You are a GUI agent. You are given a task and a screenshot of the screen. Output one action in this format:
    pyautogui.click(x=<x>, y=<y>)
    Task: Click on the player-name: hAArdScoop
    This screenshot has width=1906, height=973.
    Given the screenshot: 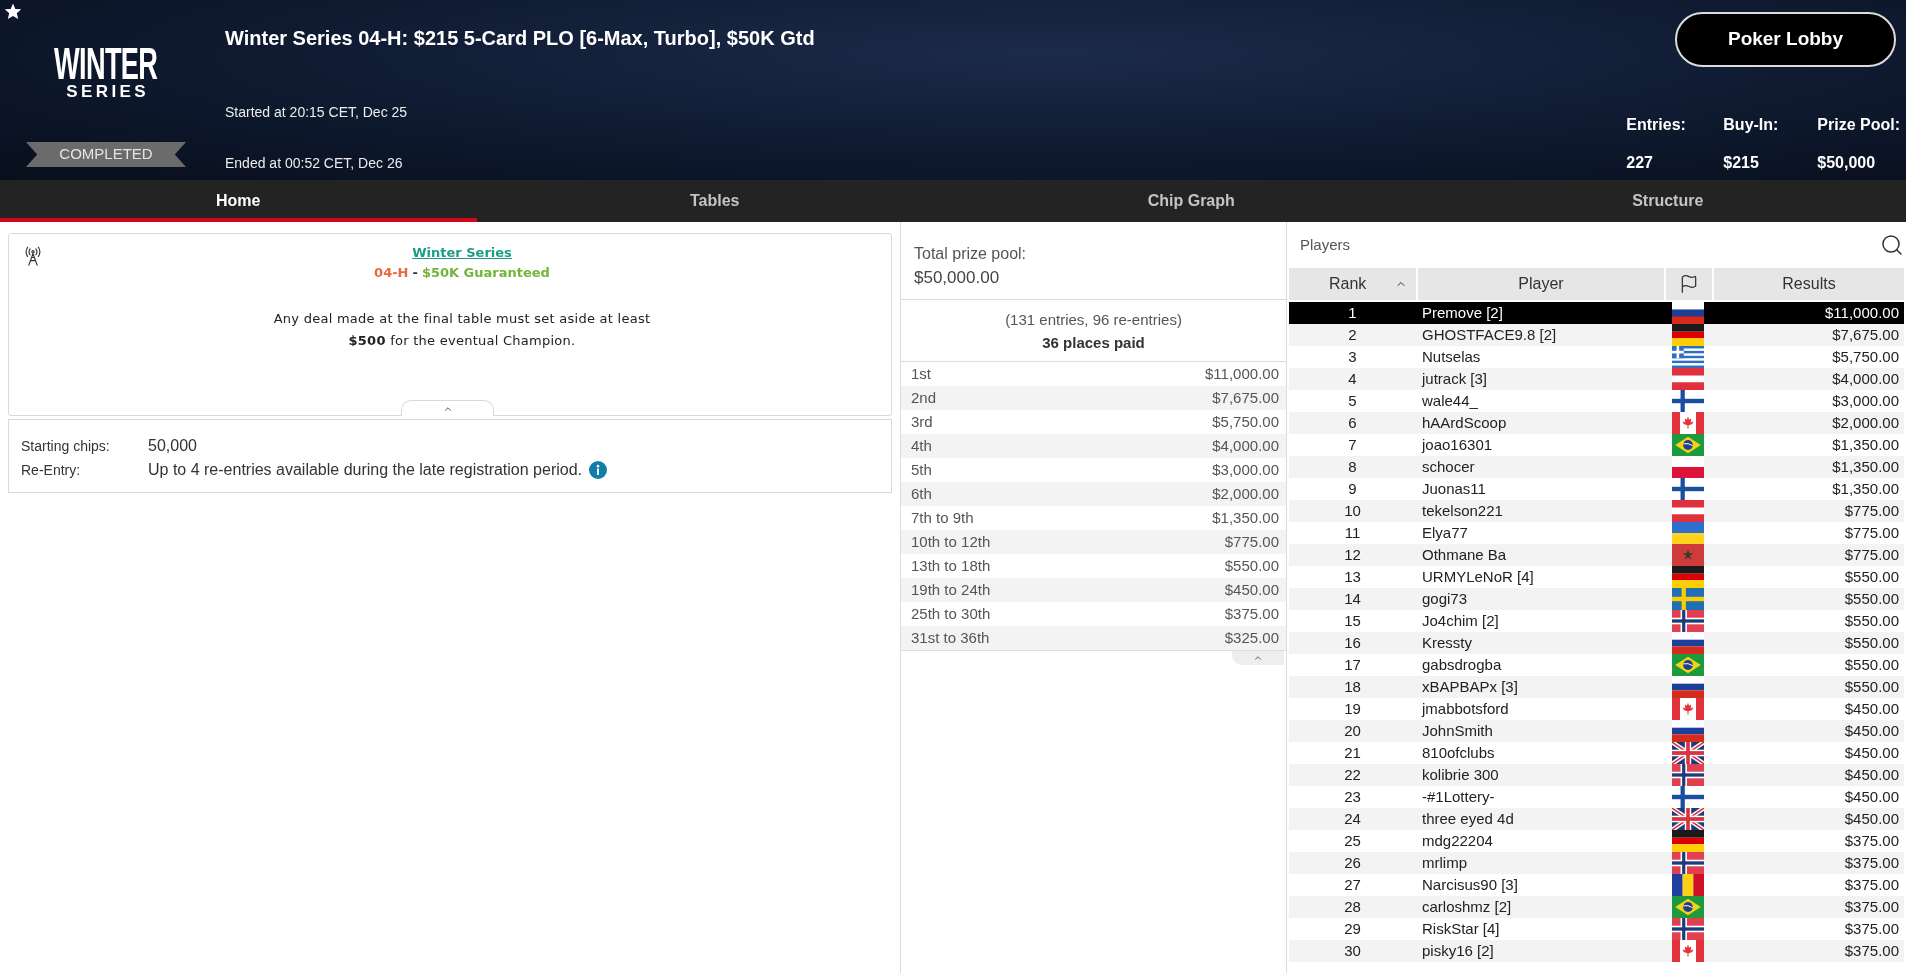 What is the action you would take?
    pyautogui.click(x=1464, y=423)
    